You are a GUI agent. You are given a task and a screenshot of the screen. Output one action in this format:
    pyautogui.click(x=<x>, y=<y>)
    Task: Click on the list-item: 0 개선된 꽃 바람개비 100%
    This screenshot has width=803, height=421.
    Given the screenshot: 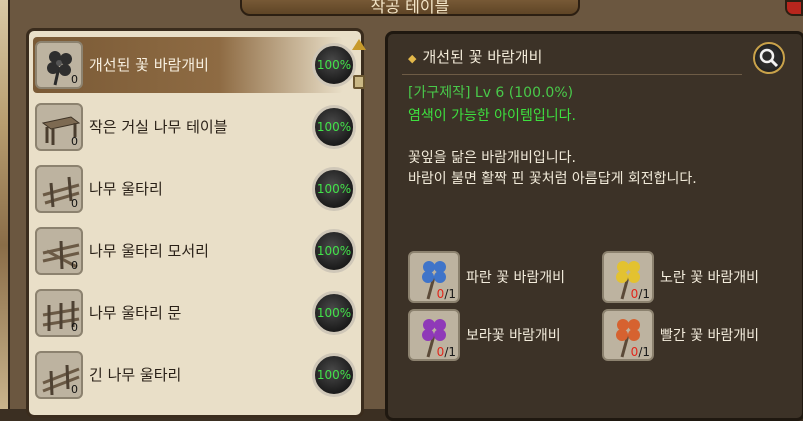 What is the action you would take?
    pyautogui.click(x=194, y=65)
    